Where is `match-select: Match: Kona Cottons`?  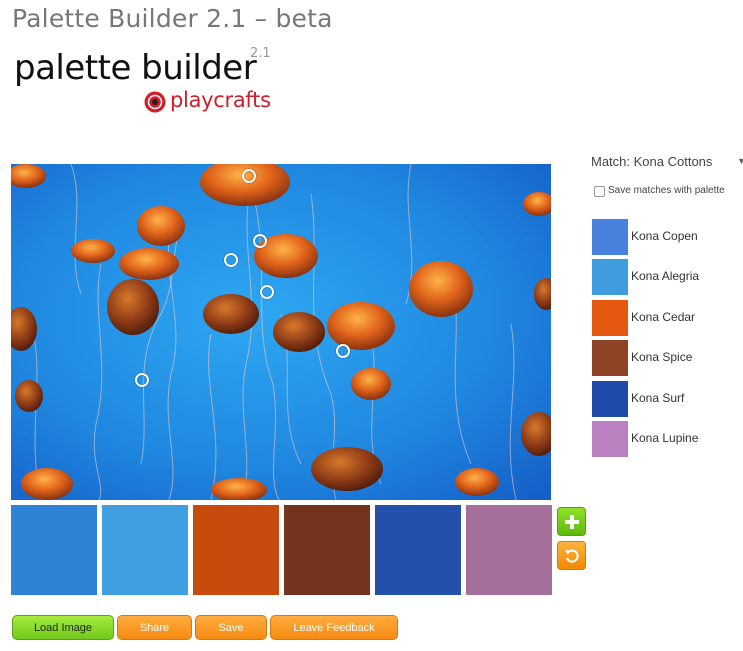
match-select: Match: Kona Cottons is located at coordinates (651, 161).